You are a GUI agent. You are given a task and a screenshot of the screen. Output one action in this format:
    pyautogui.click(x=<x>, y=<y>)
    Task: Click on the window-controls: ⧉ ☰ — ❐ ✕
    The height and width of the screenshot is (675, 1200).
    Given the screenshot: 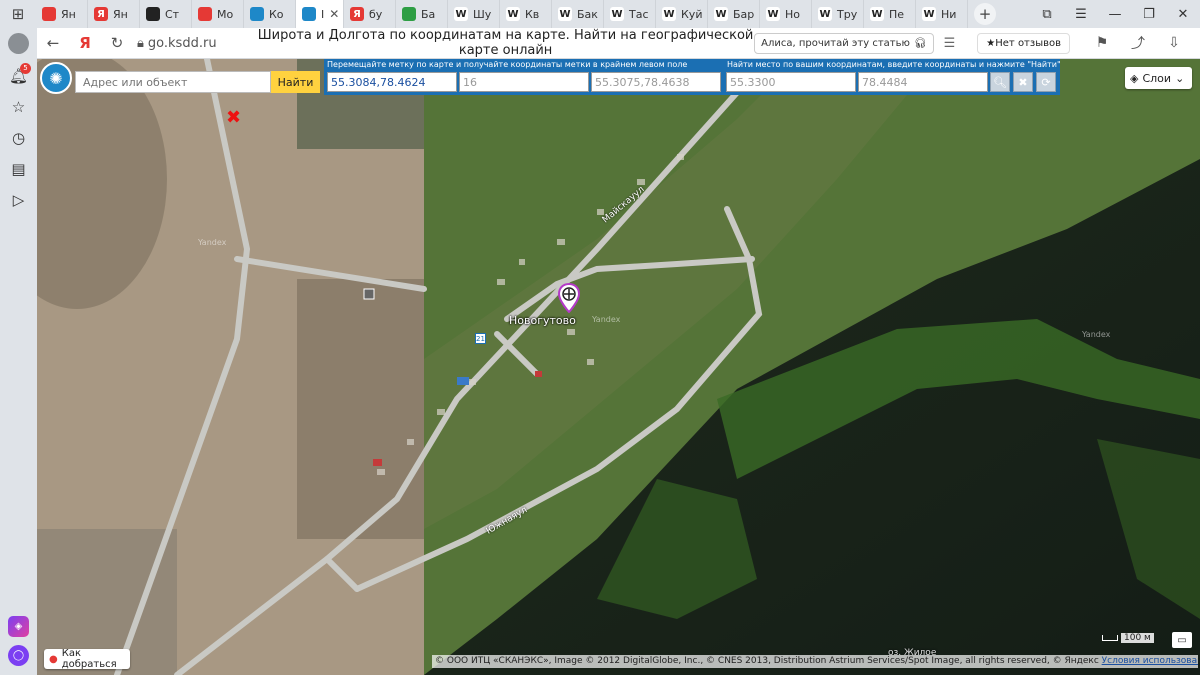 What is the action you would take?
    pyautogui.click(x=1115, y=14)
    